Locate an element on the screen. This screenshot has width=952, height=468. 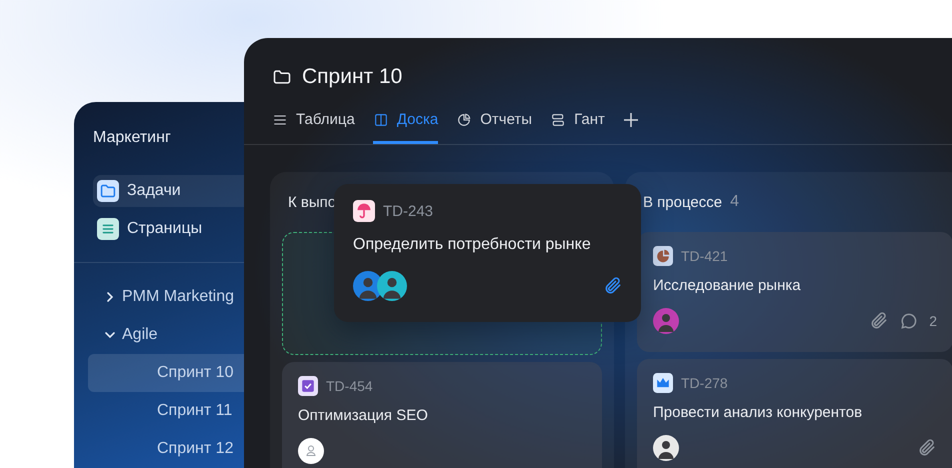
gantt-icon is located at coordinates (558, 120).